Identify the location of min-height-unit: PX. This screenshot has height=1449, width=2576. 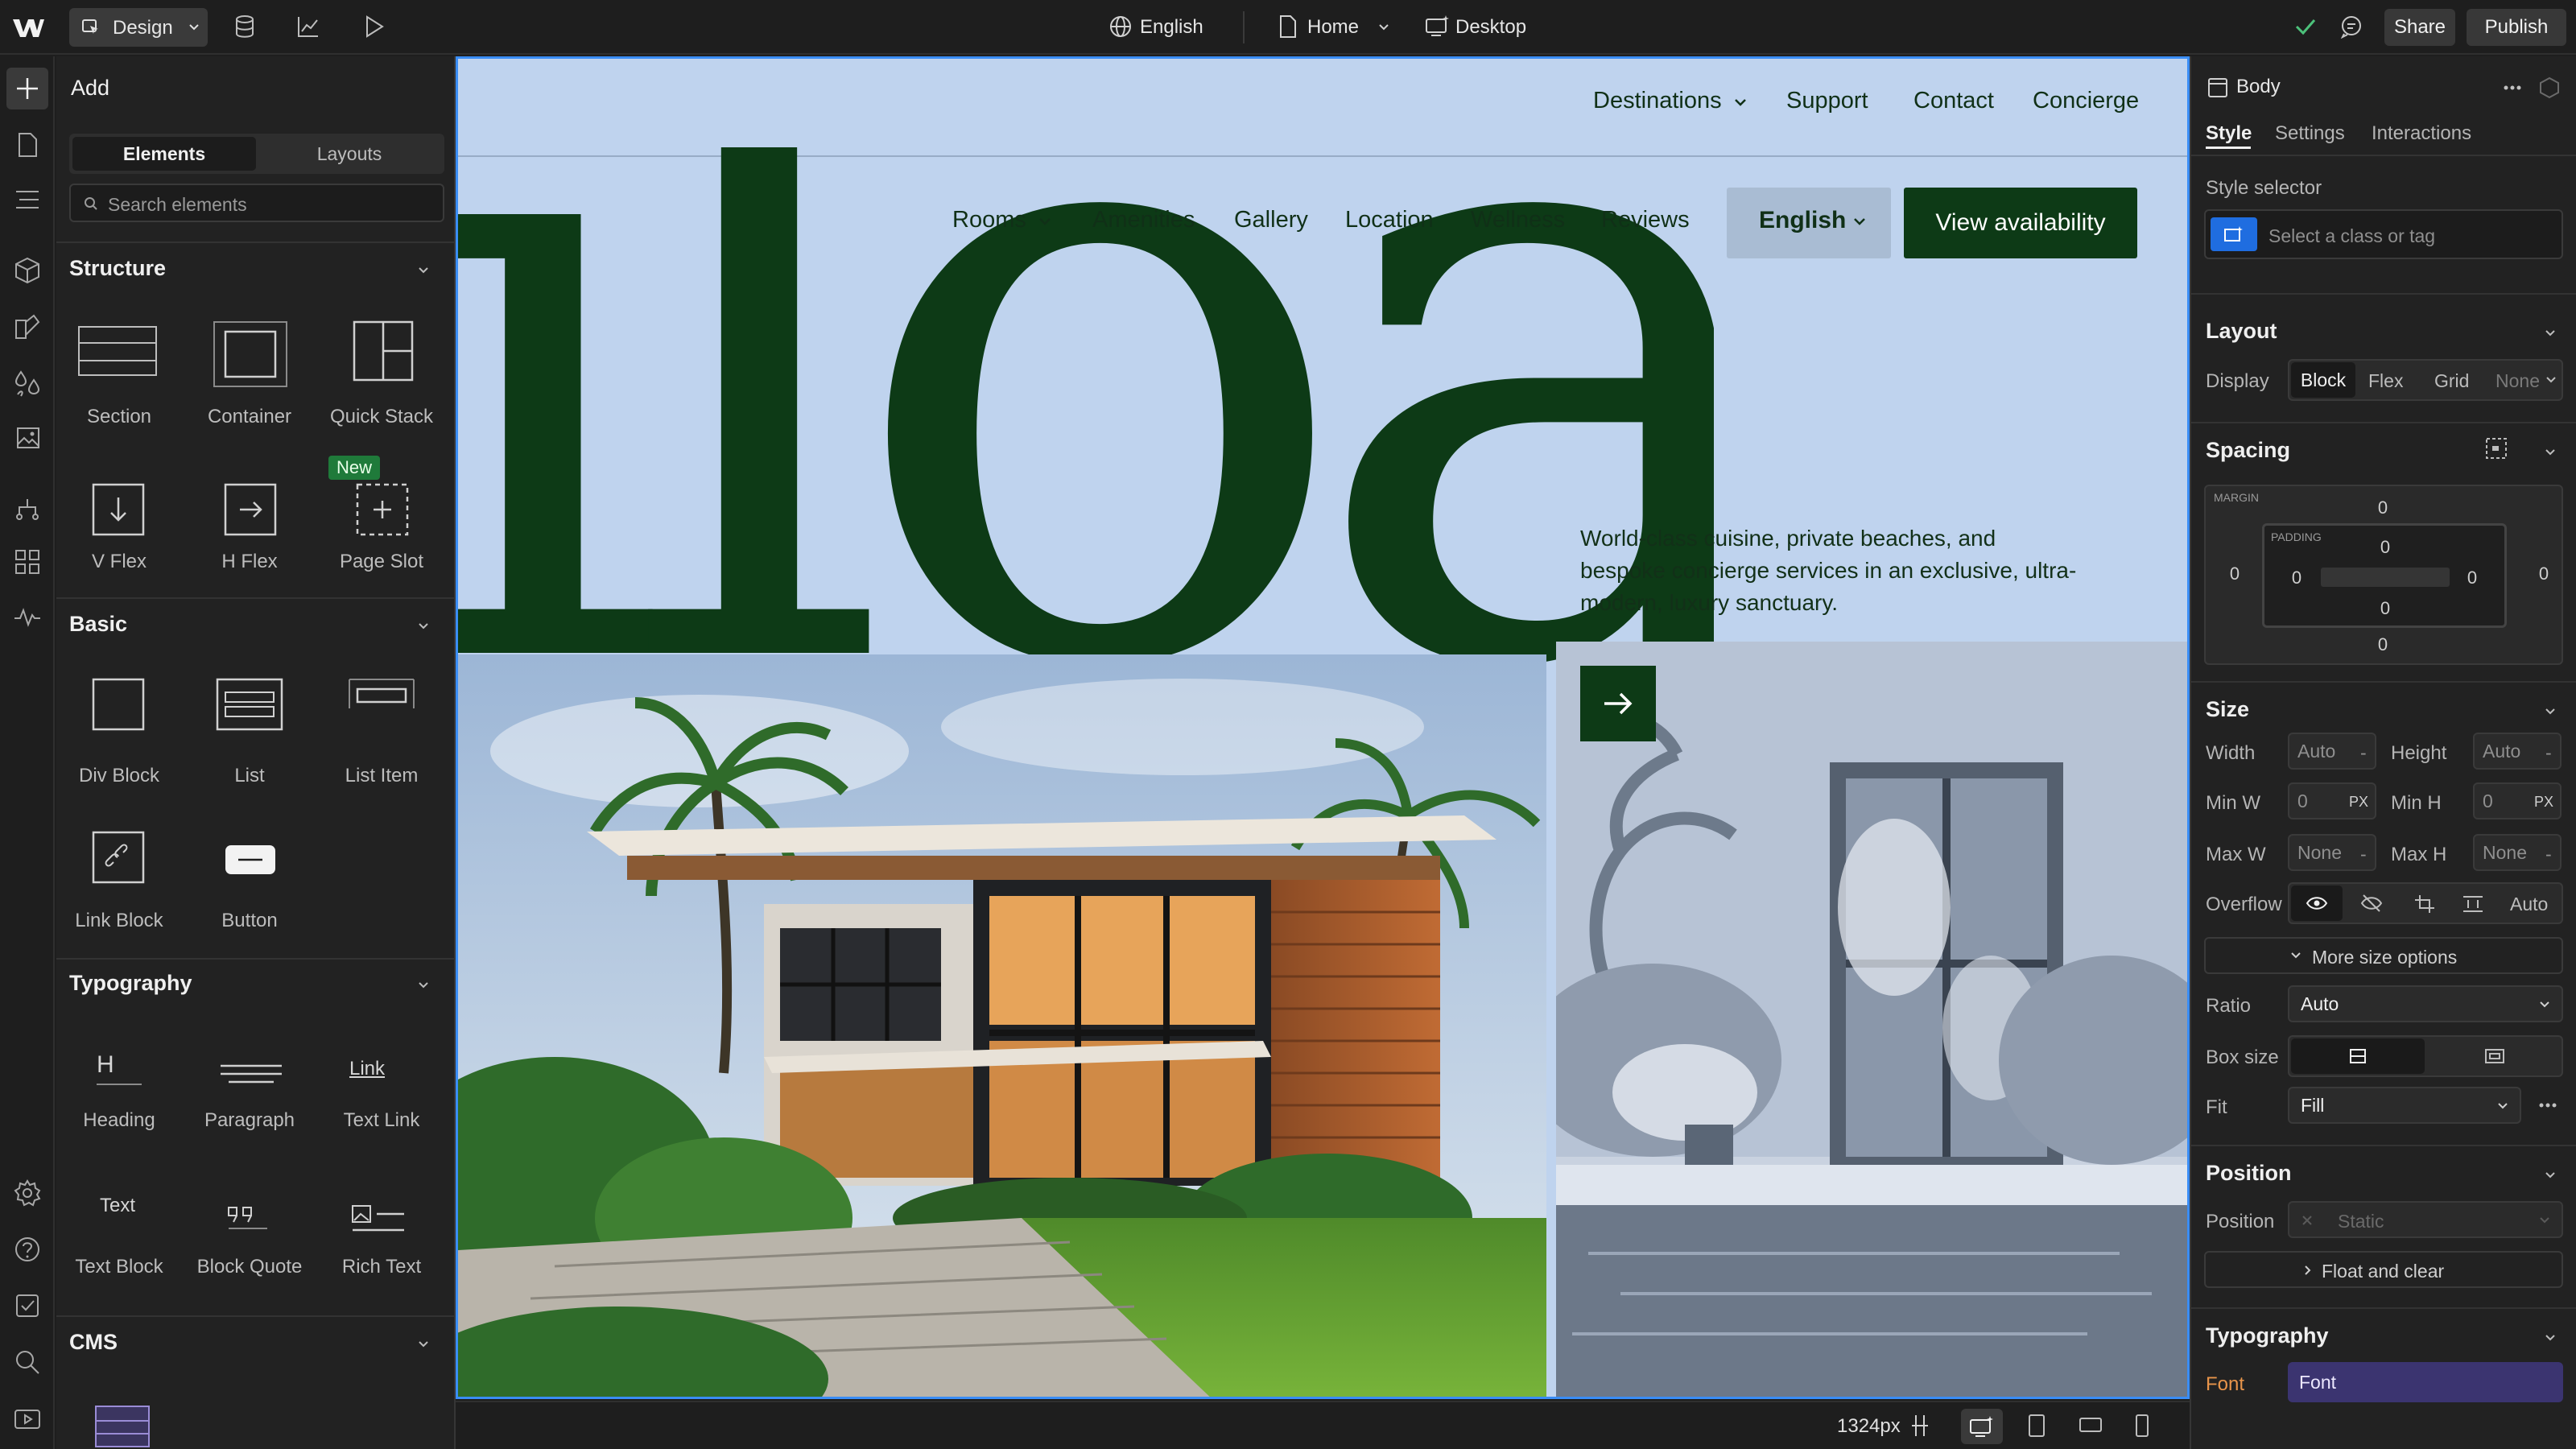
(2543, 802).